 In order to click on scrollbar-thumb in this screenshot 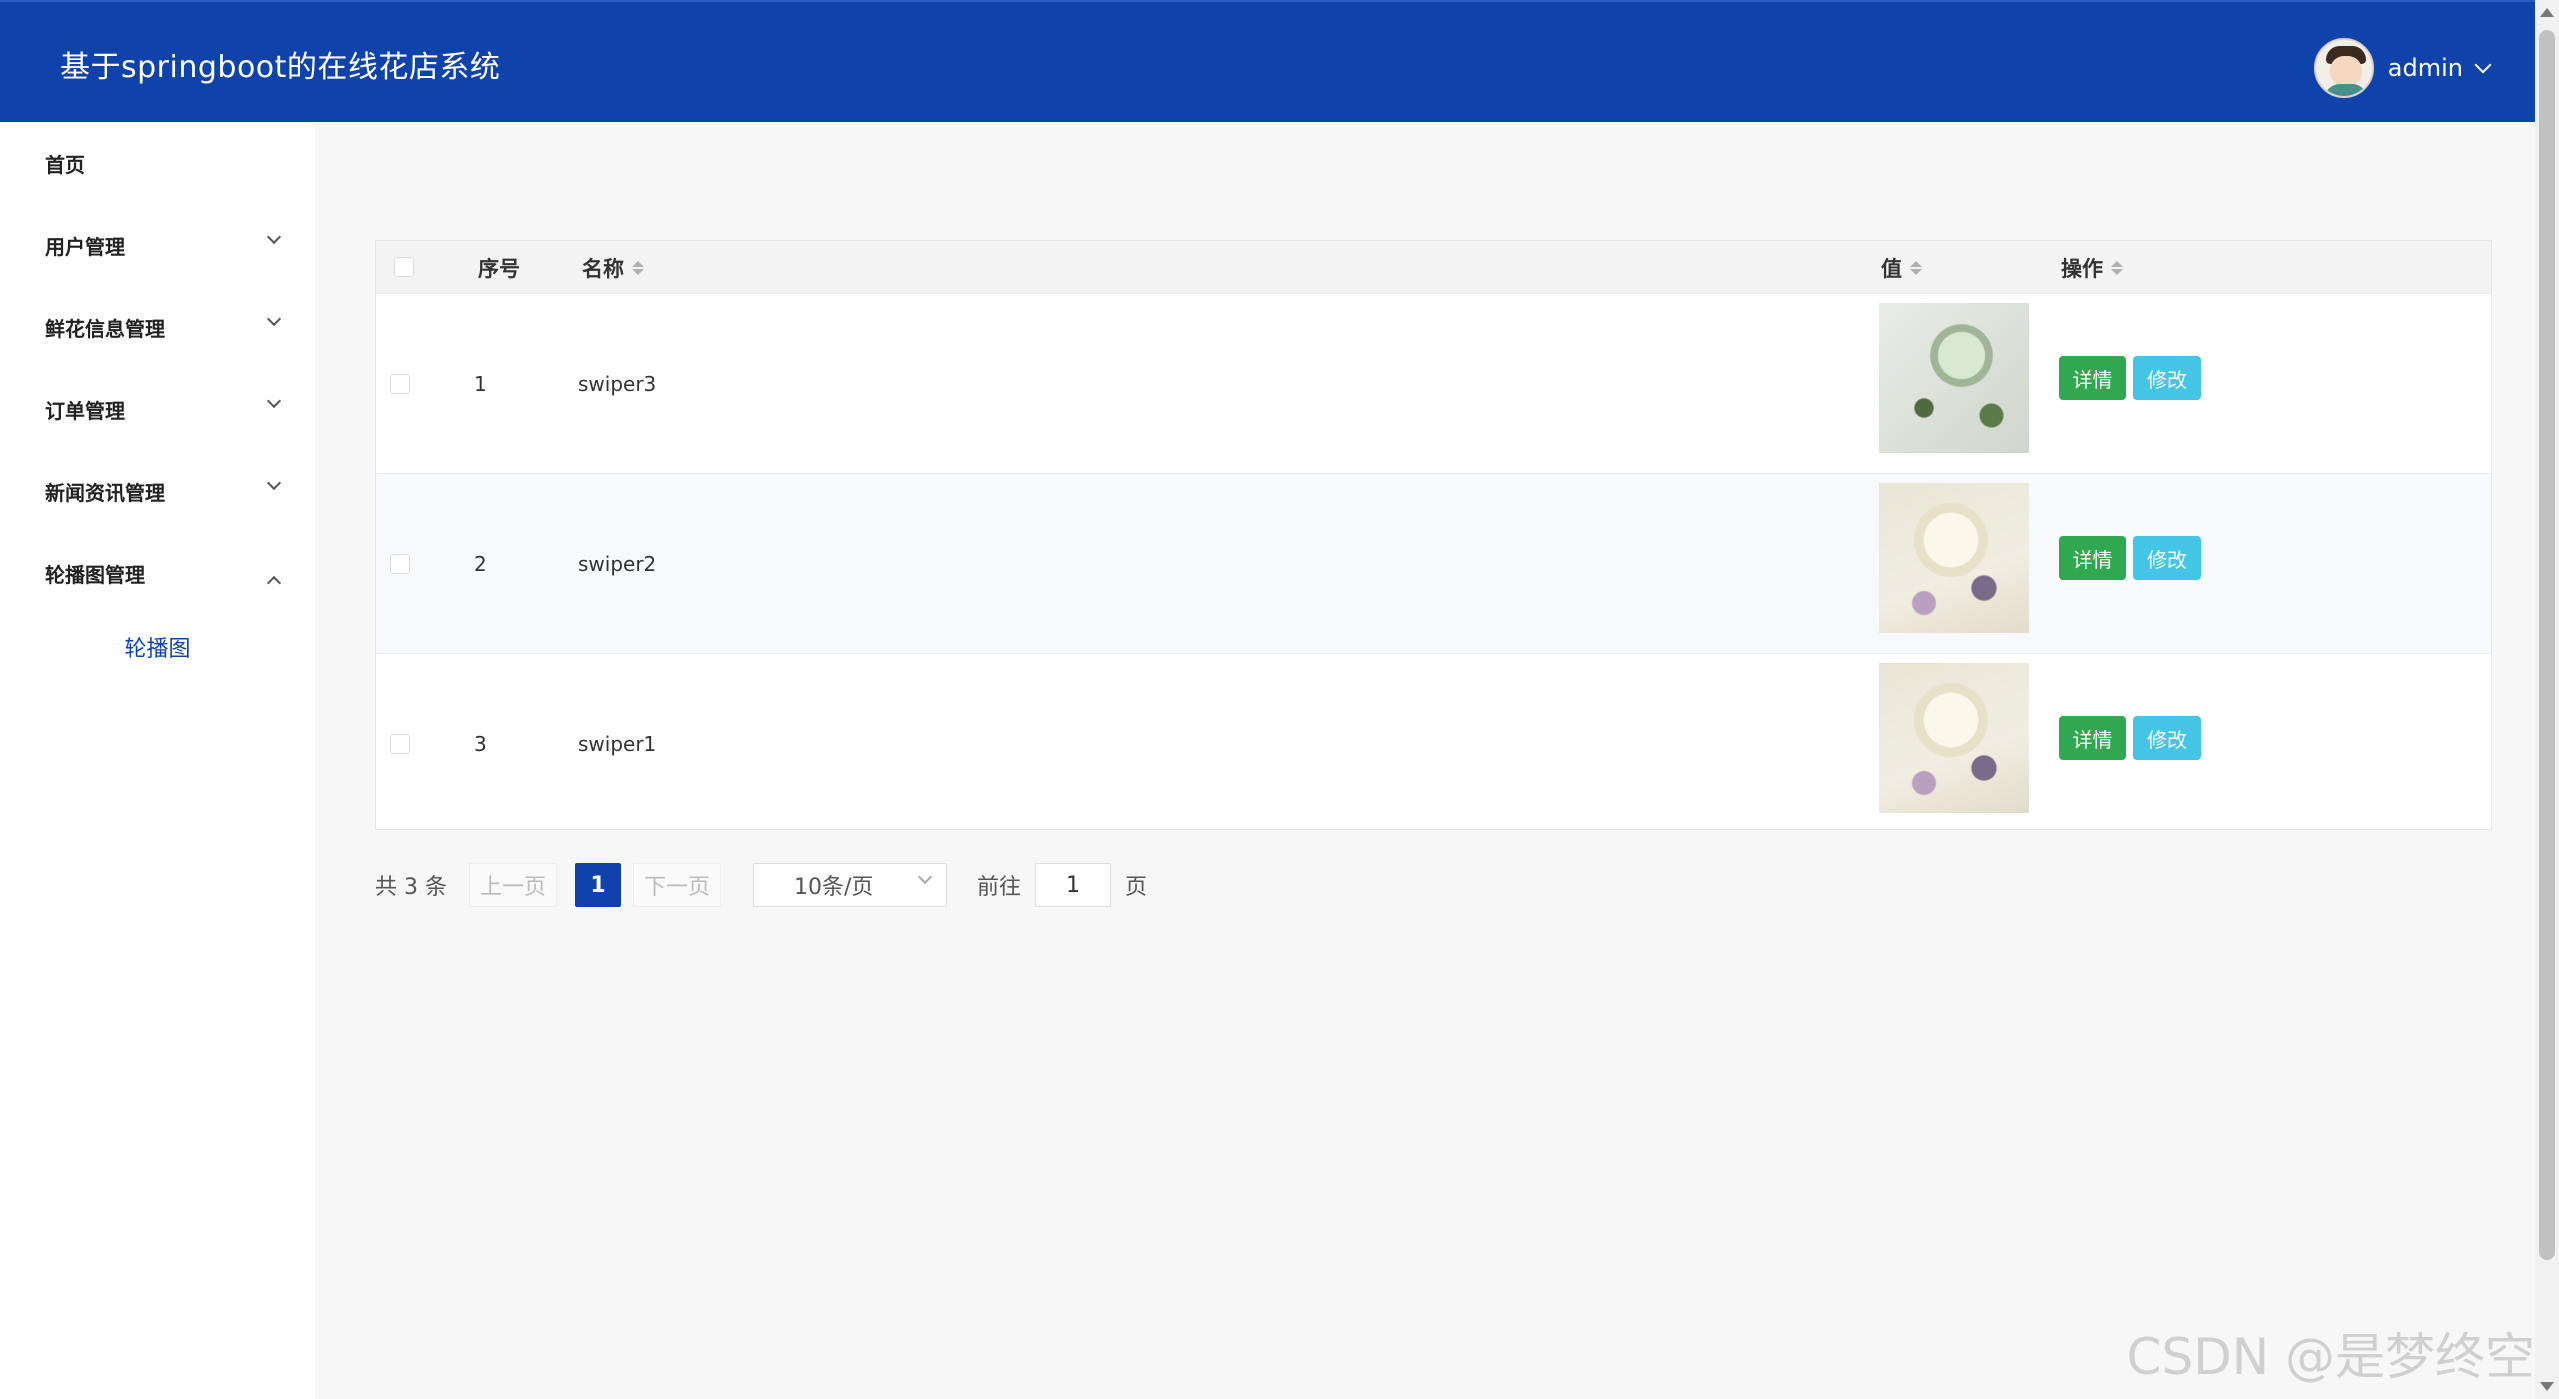, I will do `click(2547, 645)`.